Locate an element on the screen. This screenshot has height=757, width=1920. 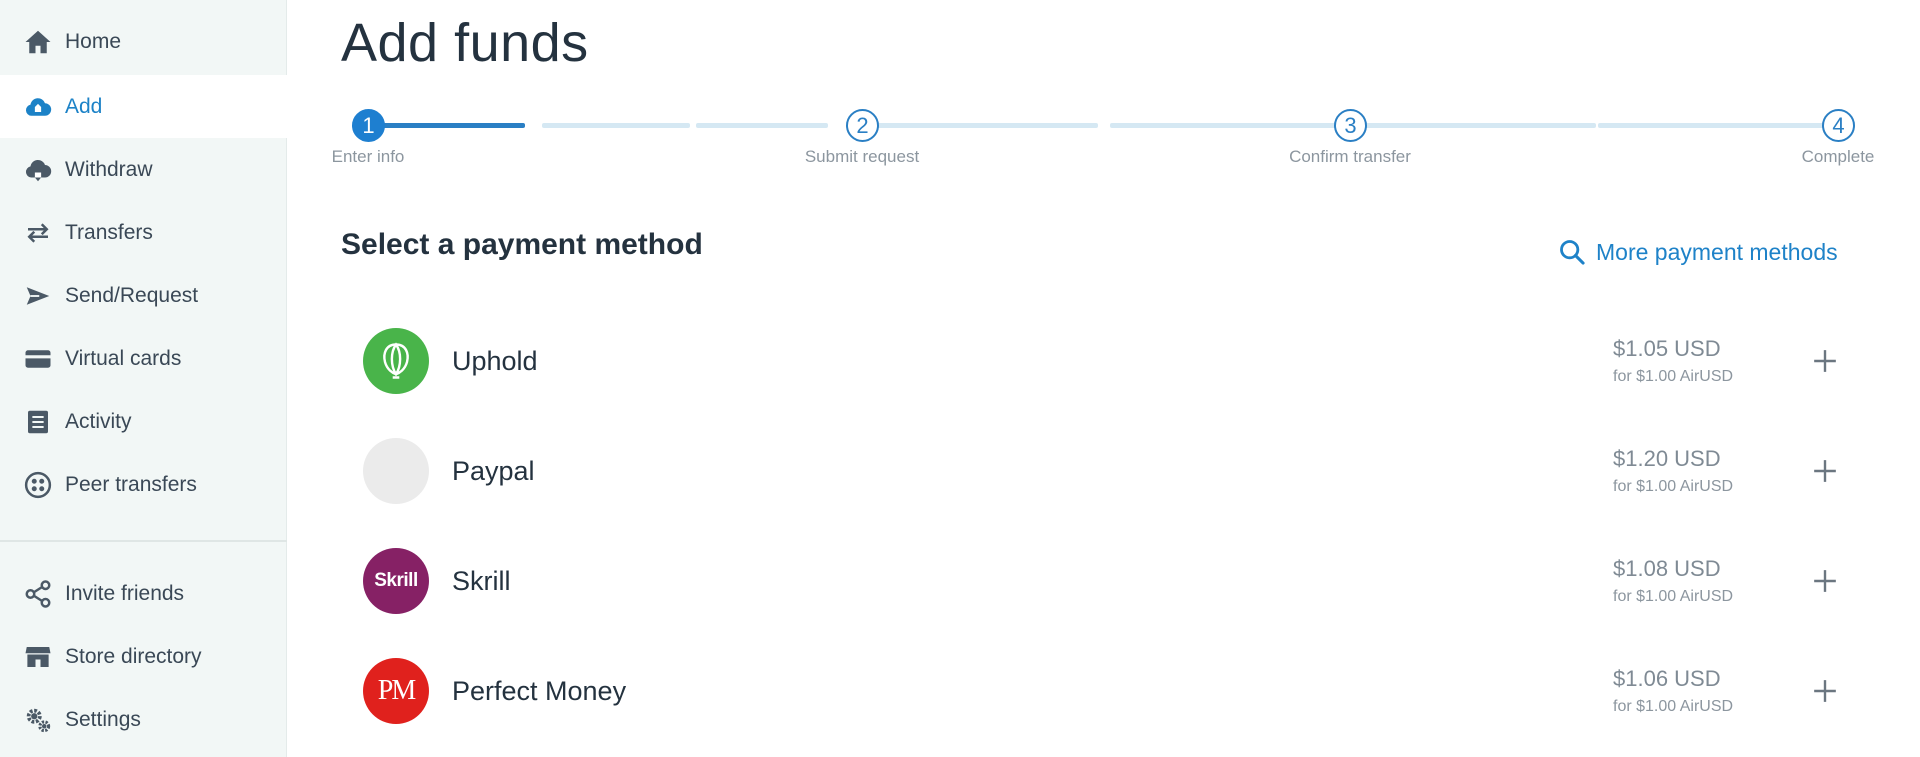
sidebar-item-label: Activity is located at coordinates (98, 421).